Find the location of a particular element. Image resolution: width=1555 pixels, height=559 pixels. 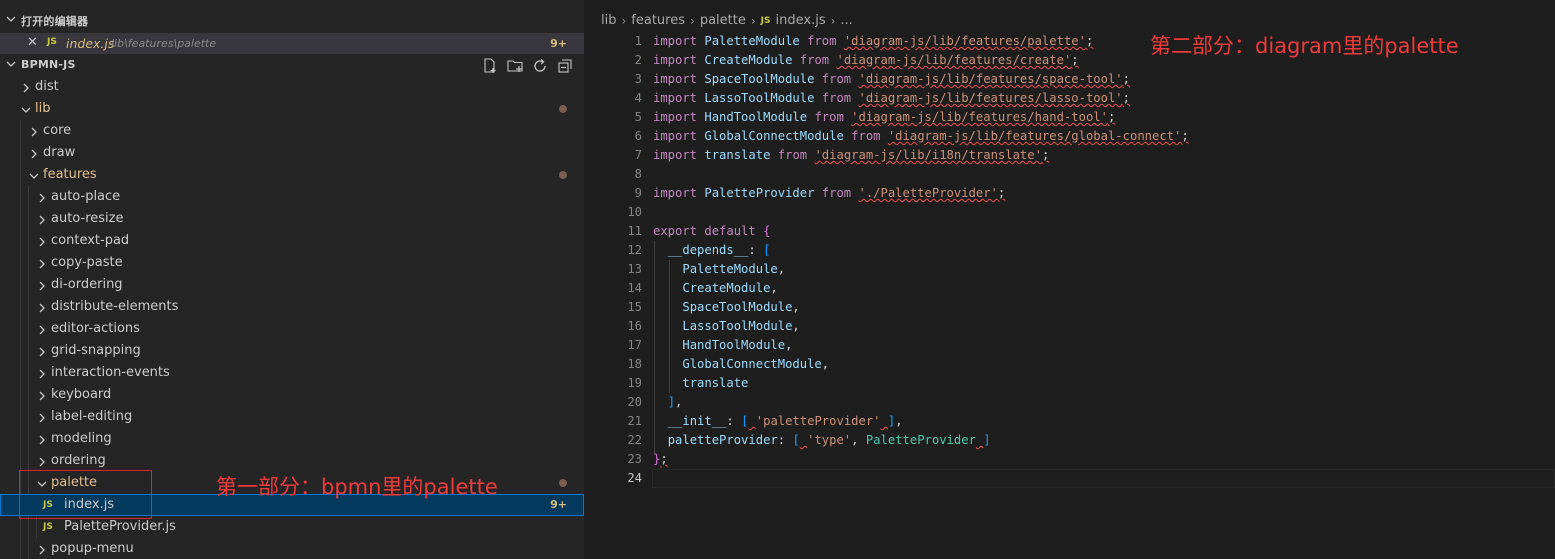

open-editor-filename: index.js is located at coordinates (90, 43).